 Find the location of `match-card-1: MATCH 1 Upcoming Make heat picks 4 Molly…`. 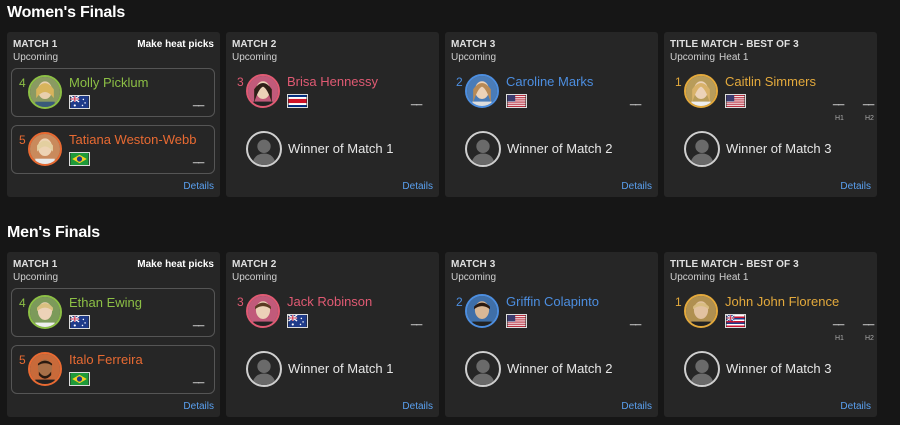

match-card-1: MATCH 1 Upcoming Make heat picks 4 Molly… is located at coordinates (113, 114).